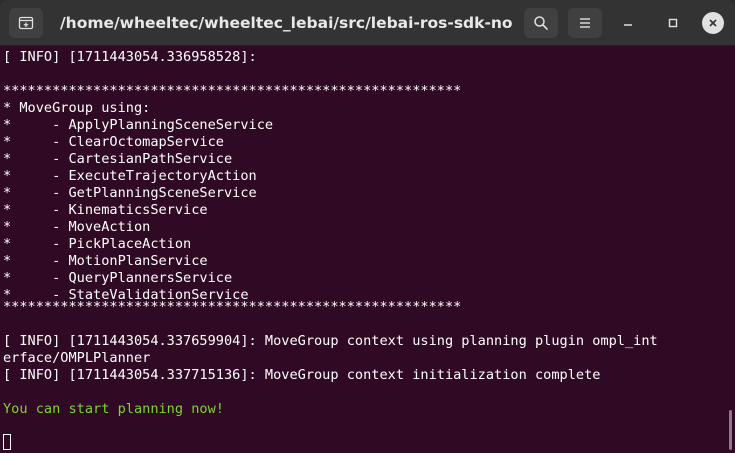  I want to click on terminal-line: [ INFO] [1711443054.336958528]:, so click(130, 57).